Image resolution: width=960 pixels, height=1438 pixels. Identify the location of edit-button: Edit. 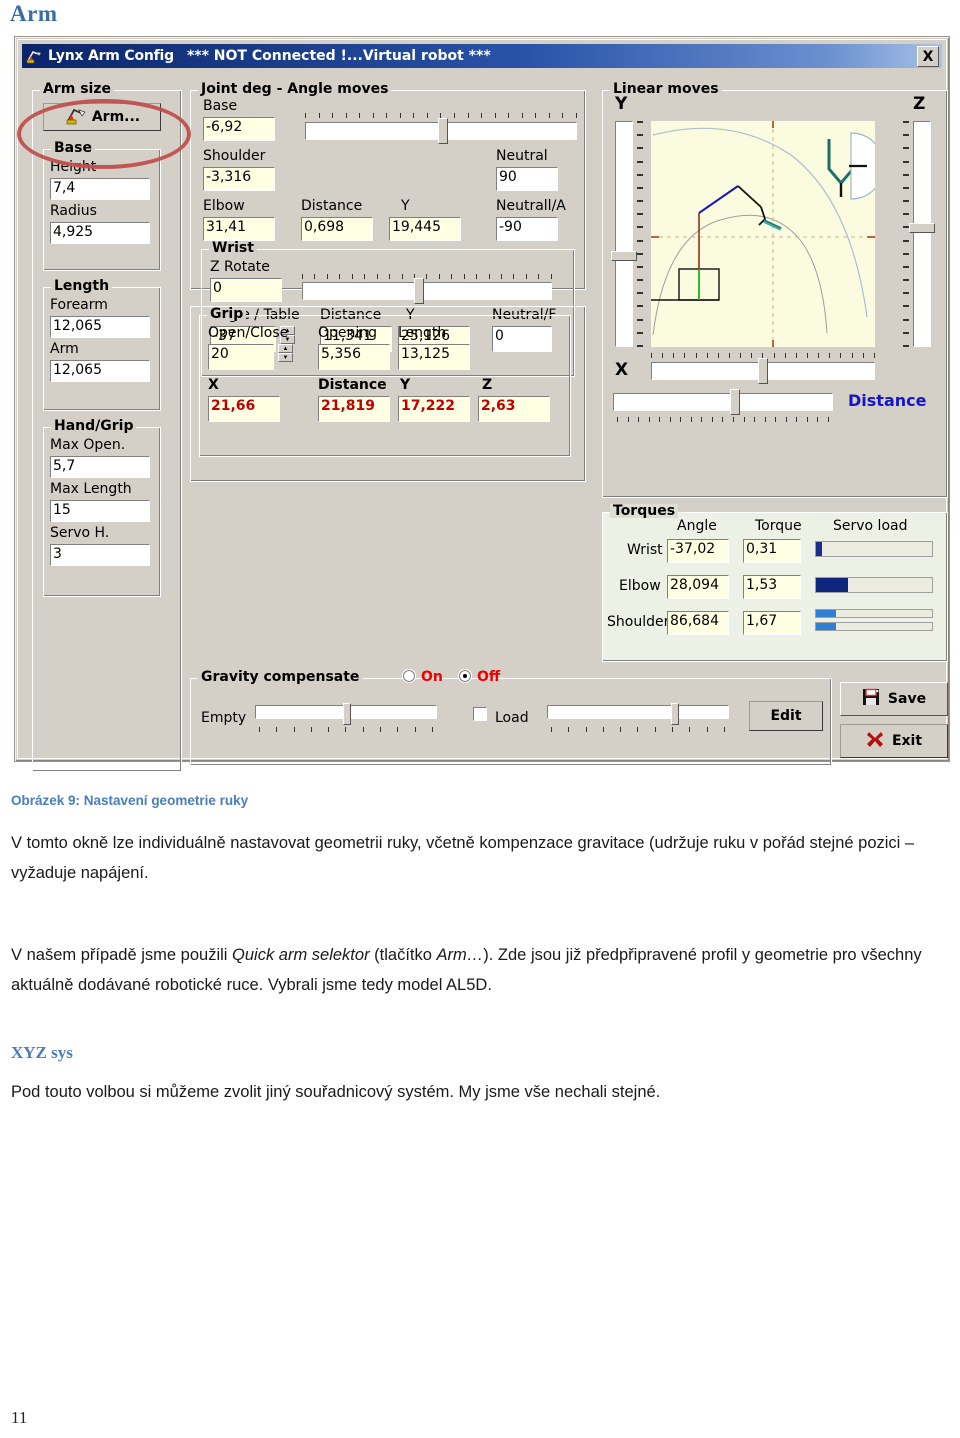
(786, 716).